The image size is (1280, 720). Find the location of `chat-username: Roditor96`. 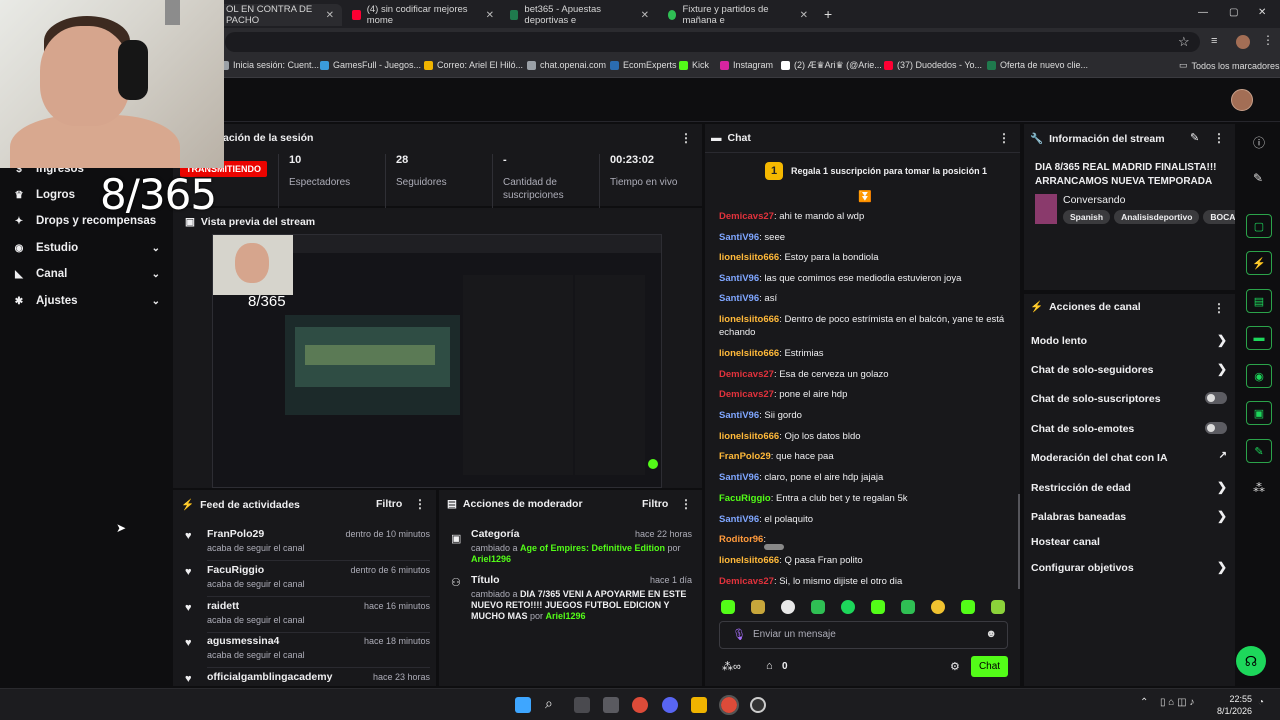

chat-username: Roditor96 is located at coordinates (741, 539).